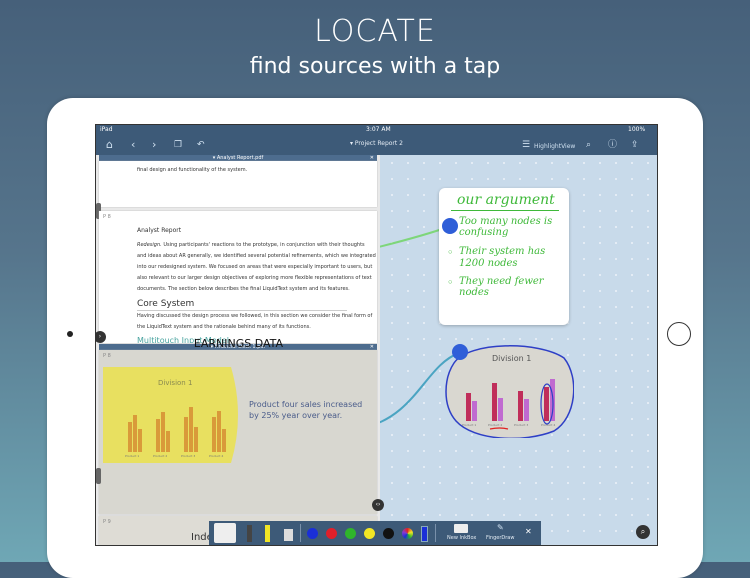  I want to click on note-line: They need fewer nodes, so click(501, 287).